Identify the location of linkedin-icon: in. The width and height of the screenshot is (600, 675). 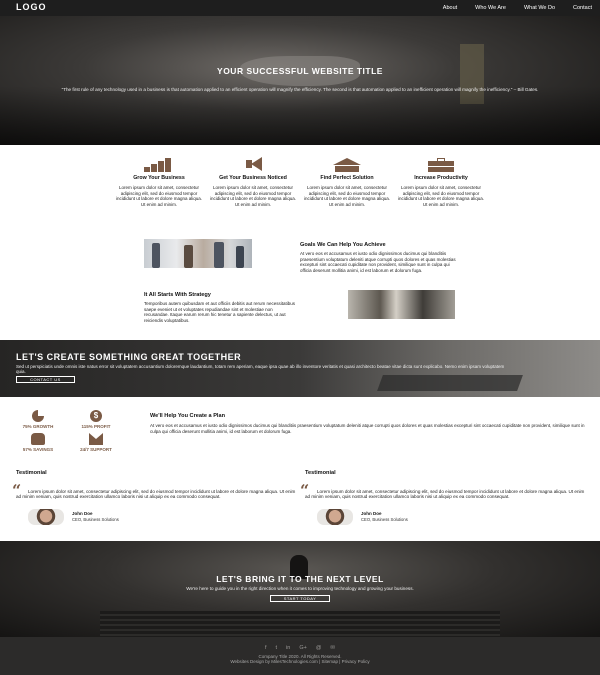
(288, 648).